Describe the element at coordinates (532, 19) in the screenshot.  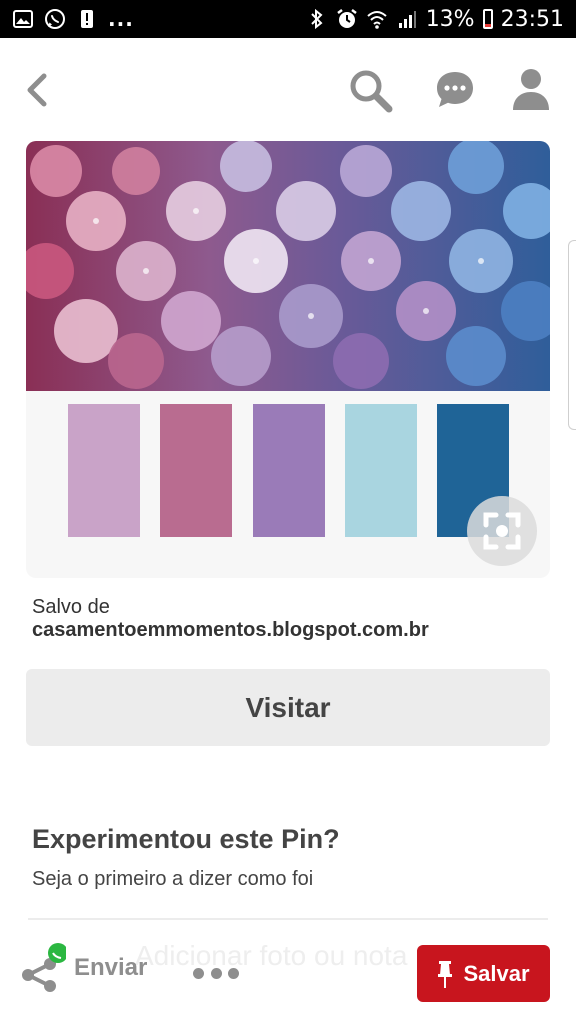
I see `clock: 23:51` at that location.